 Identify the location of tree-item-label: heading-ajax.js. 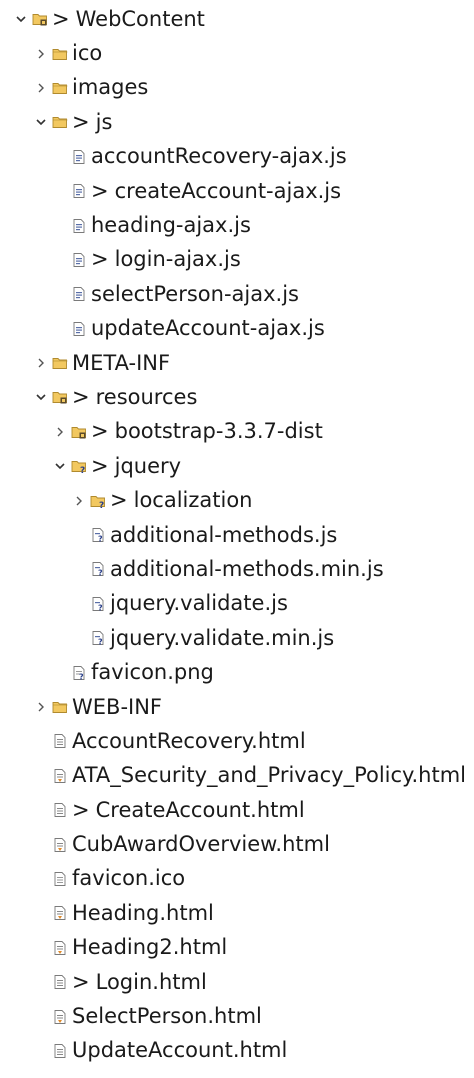
(171, 225).